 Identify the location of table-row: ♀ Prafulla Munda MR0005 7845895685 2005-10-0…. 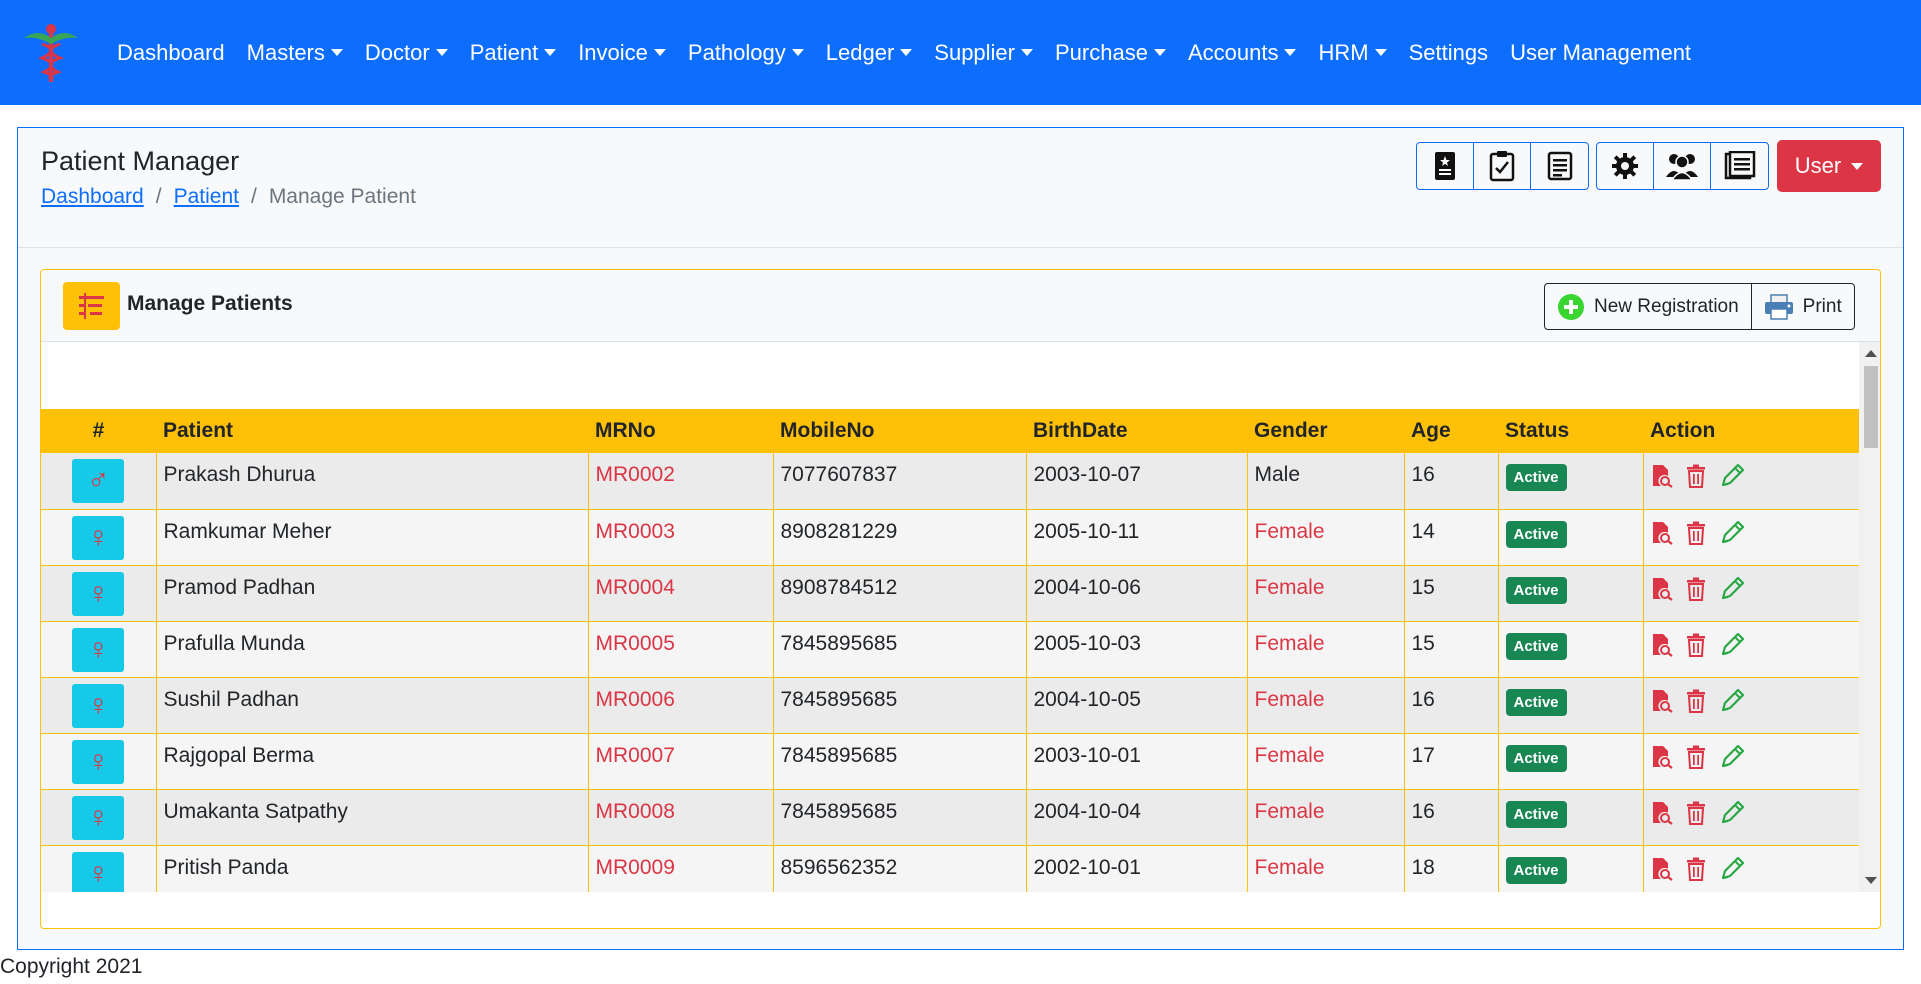
(950, 649).